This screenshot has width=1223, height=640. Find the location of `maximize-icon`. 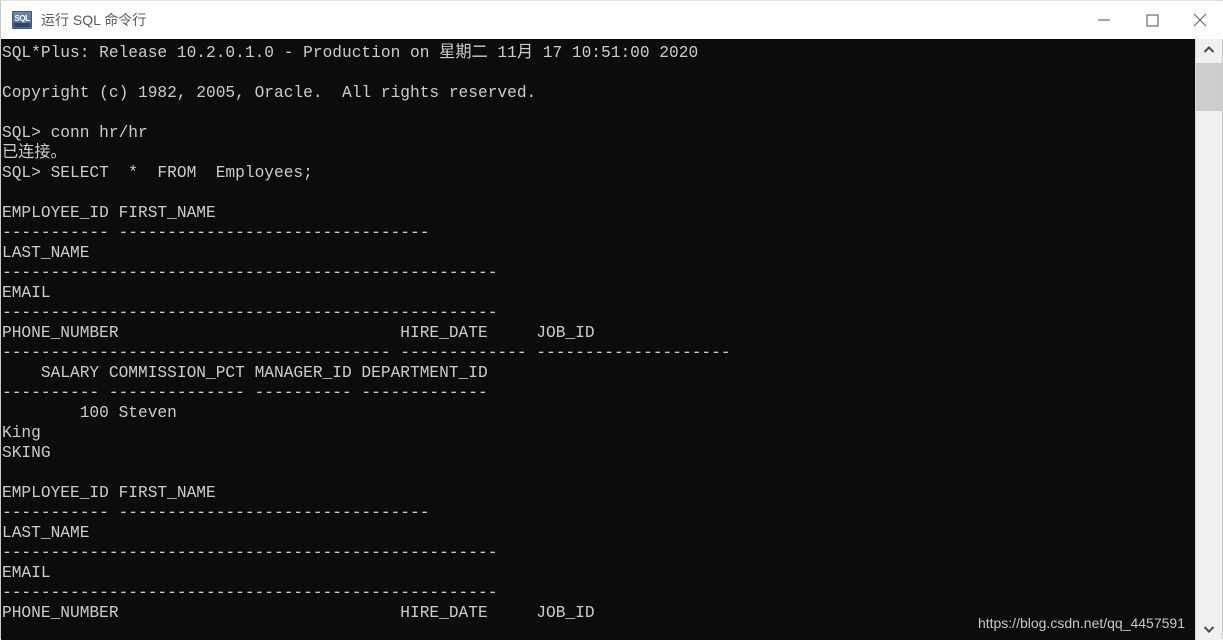

maximize-icon is located at coordinates (1152, 20).